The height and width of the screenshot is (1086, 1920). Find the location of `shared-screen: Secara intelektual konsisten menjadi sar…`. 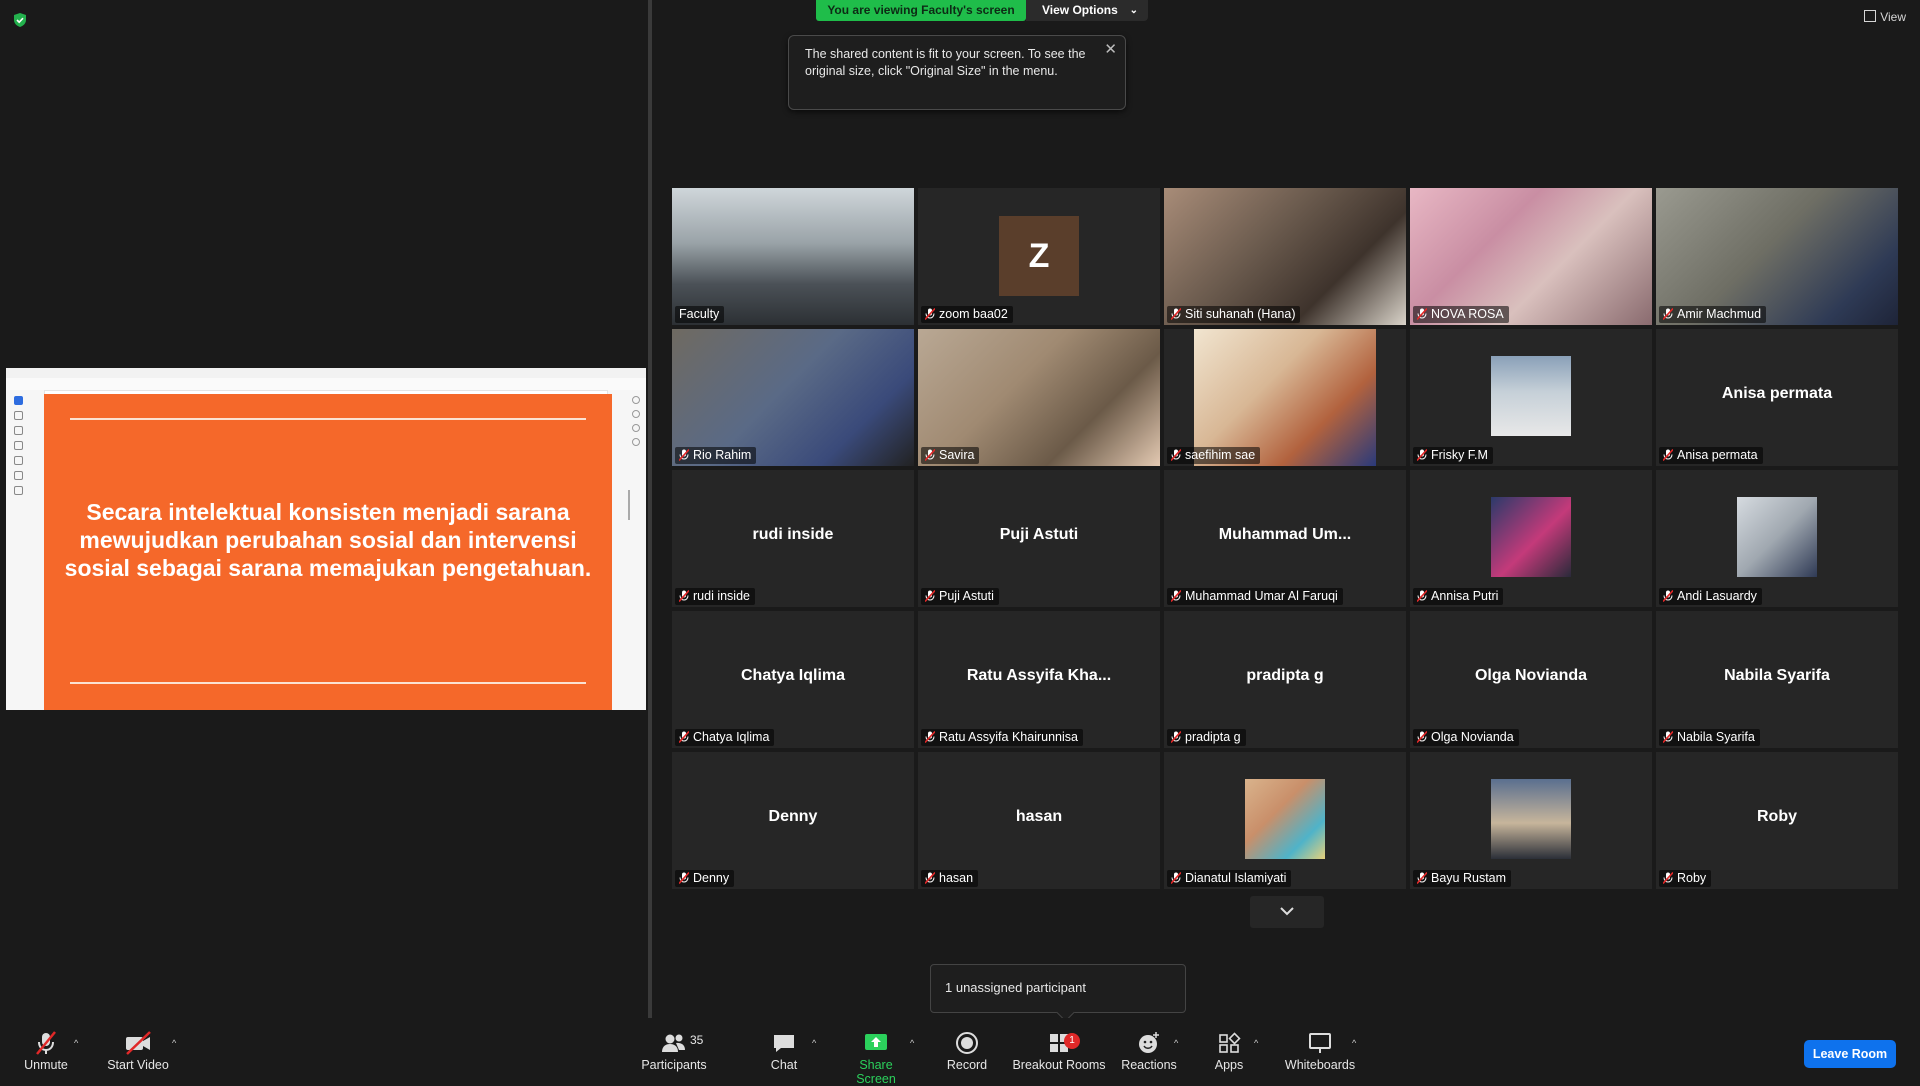

shared-screen: Secara intelektual konsisten menjadi sar… is located at coordinates (326, 539).